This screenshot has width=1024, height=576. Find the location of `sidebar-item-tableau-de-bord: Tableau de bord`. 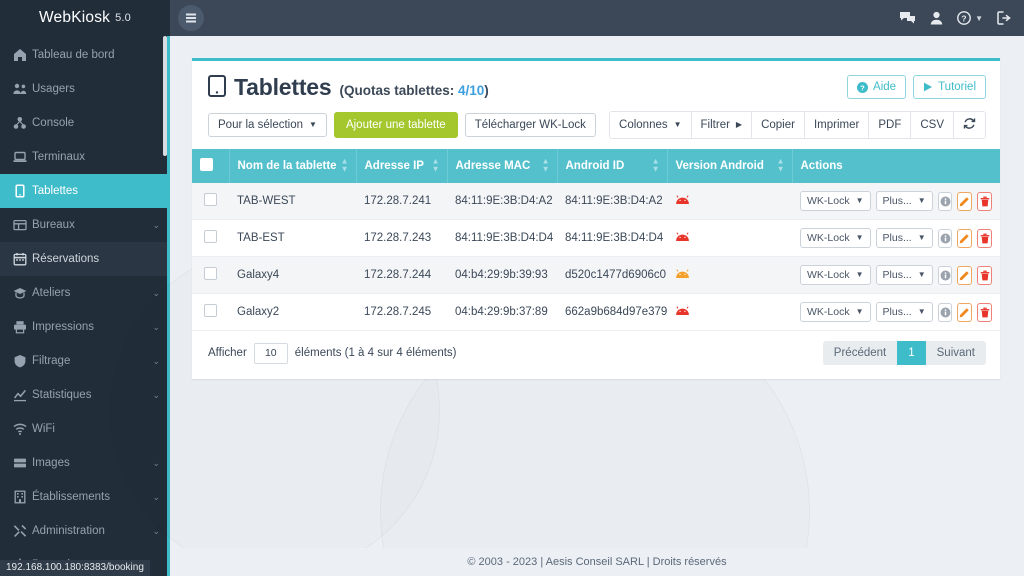

sidebar-item-tableau-de-bord: Tableau de bord is located at coordinates (85, 55).